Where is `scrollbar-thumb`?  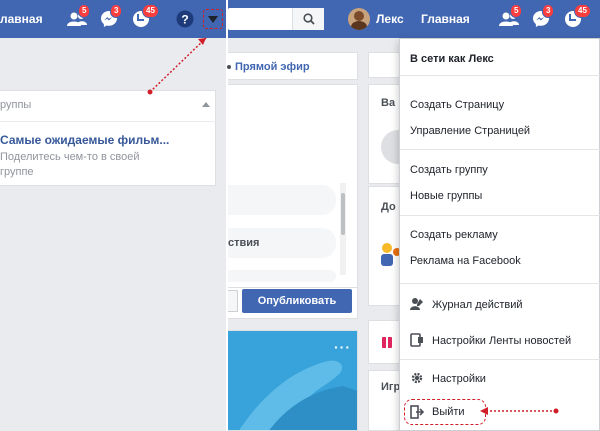
scrollbar-thumb is located at coordinates (343, 214).